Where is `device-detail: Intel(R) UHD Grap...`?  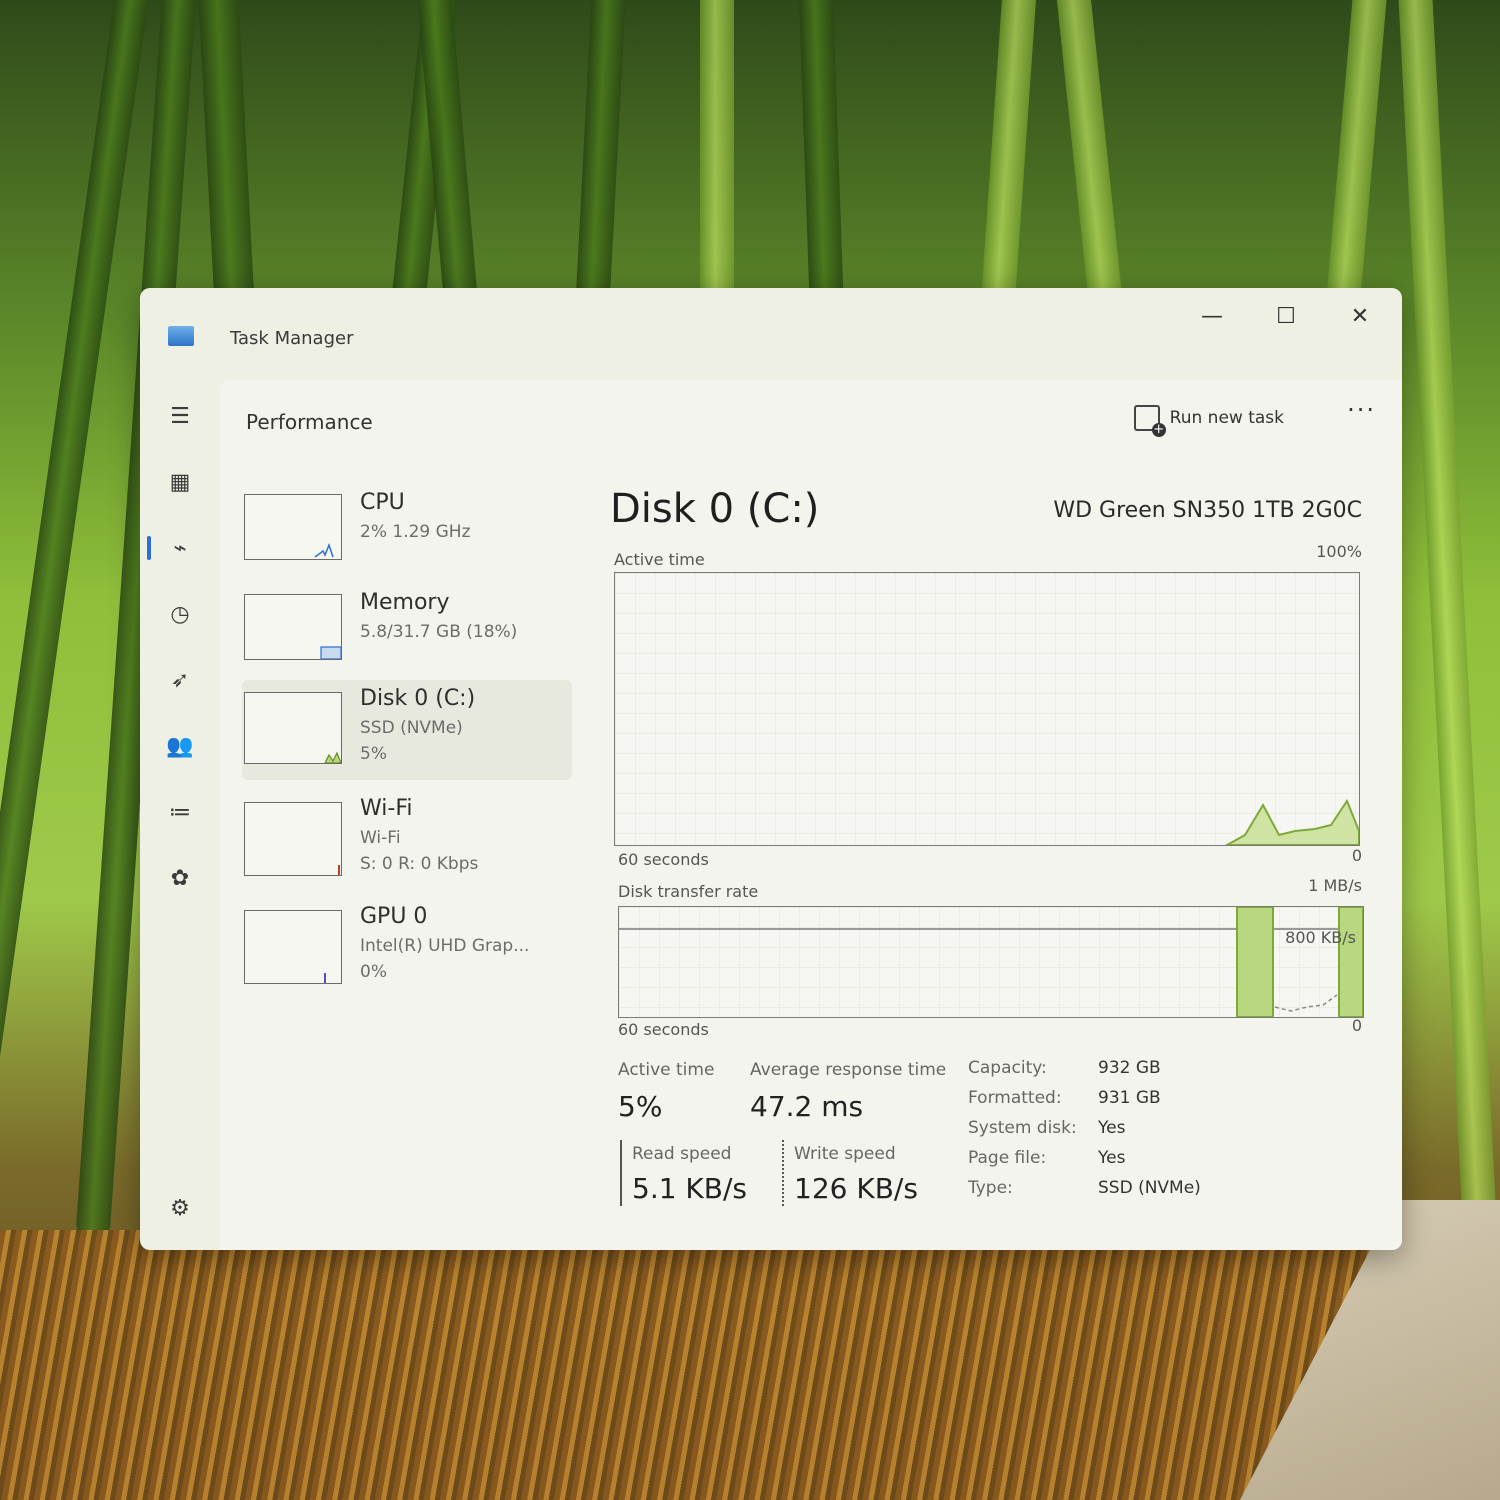 device-detail: Intel(R) UHD Grap... is located at coordinates (445, 946).